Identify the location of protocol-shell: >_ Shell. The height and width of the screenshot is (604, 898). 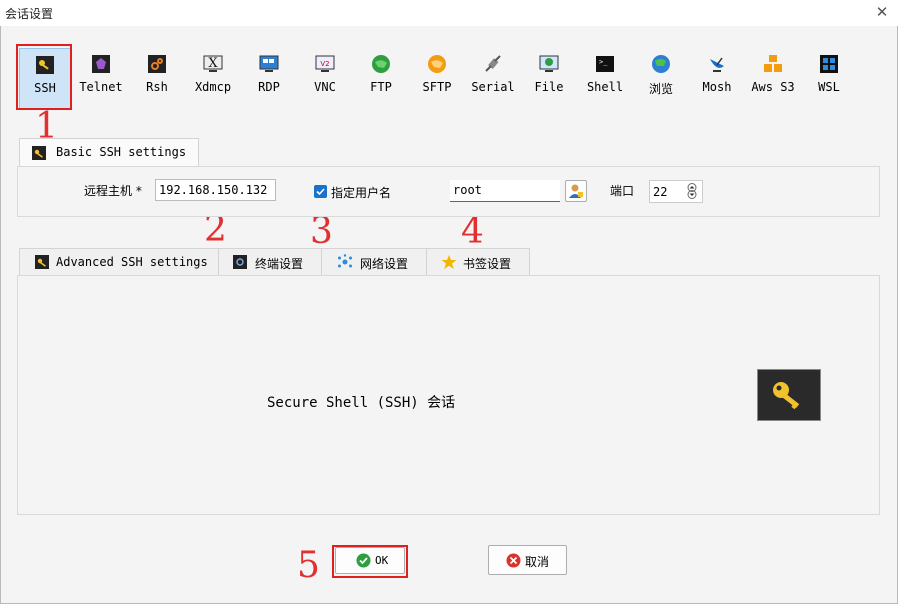
(605, 79).